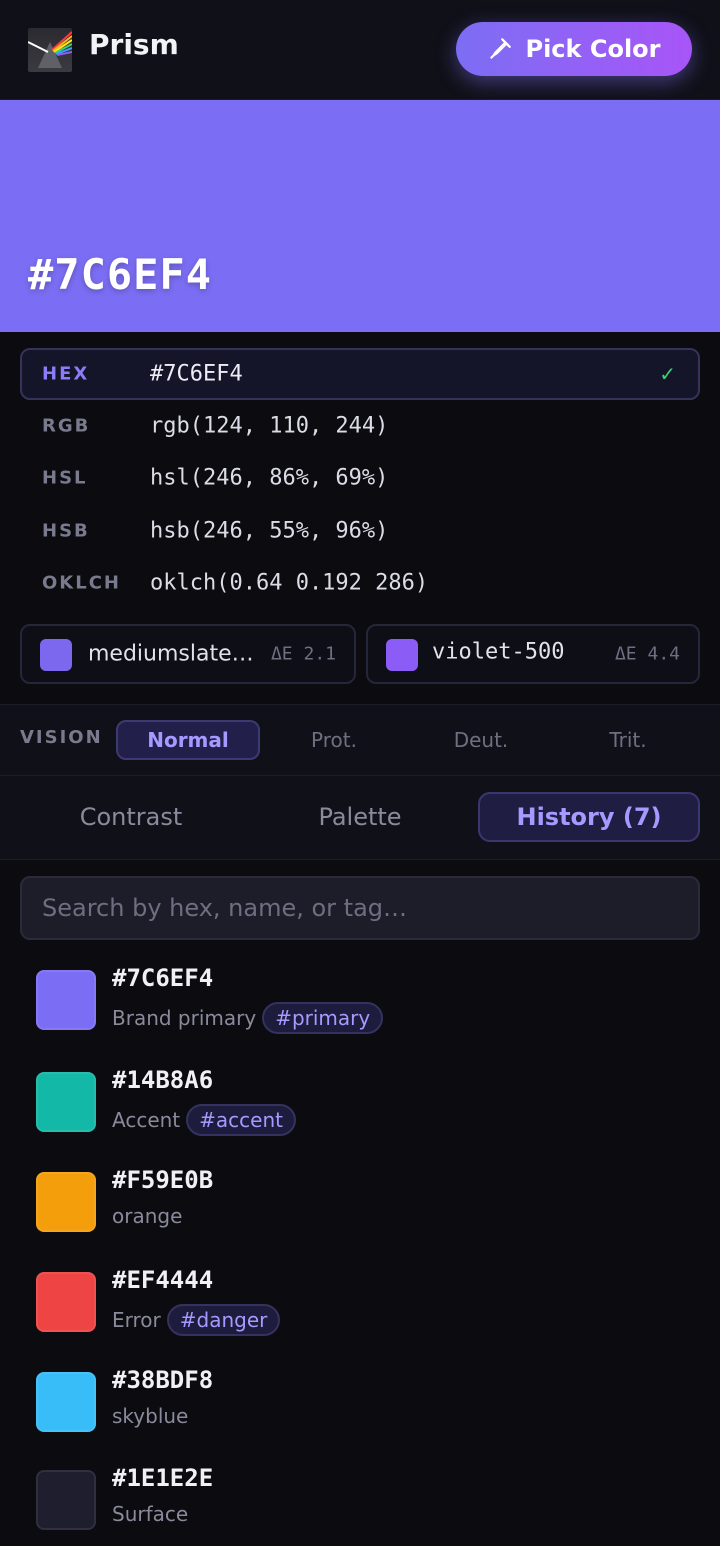  I want to click on history-meta: Accent #accent, so click(204, 1120).